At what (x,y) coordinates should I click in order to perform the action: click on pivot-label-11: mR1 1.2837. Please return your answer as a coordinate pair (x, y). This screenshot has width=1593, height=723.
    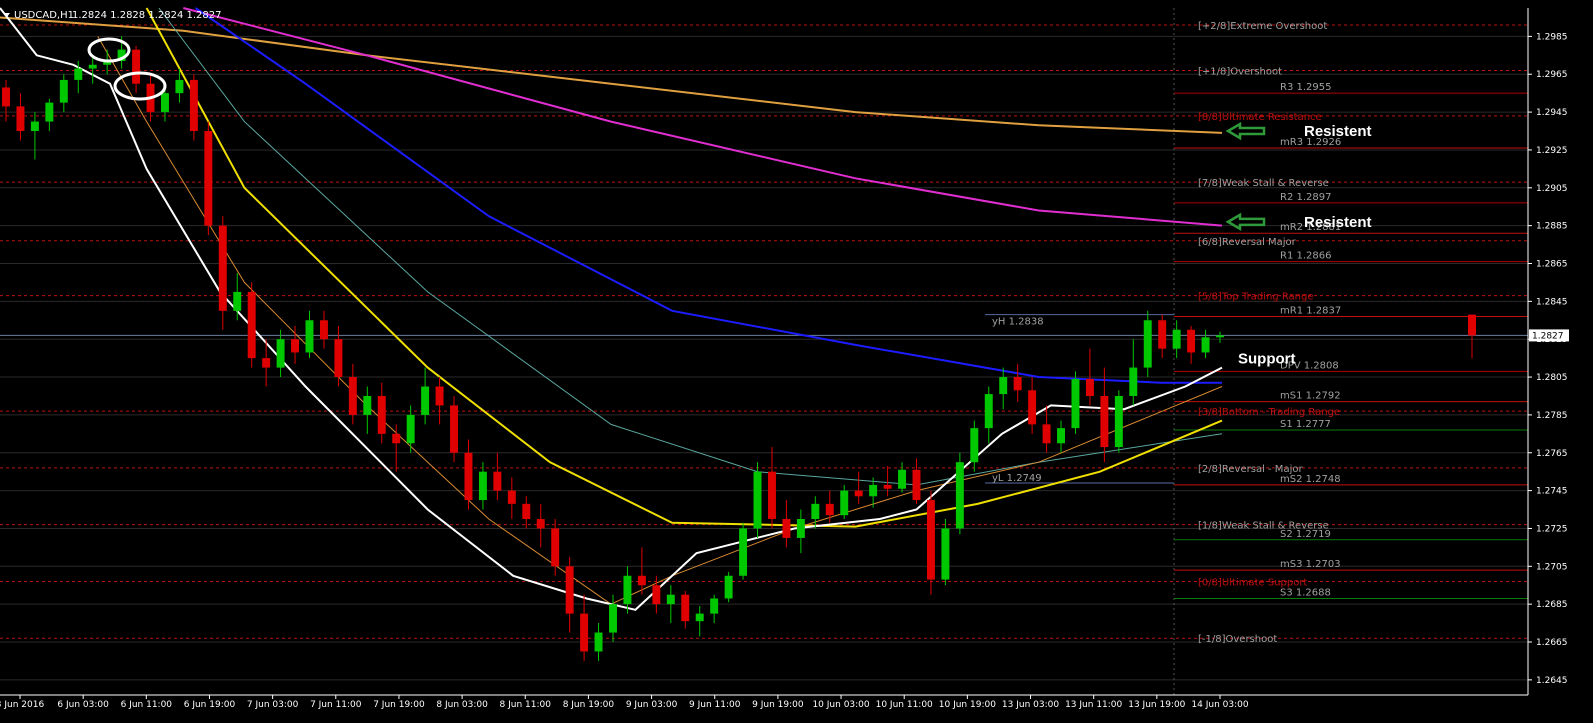
    Looking at the image, I should click on (1310, 310).